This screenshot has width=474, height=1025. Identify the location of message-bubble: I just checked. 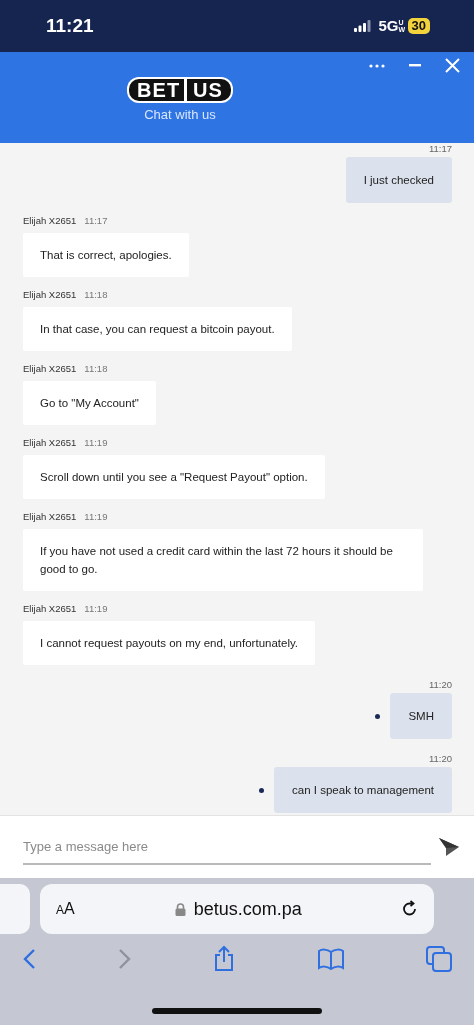
(398, 180).